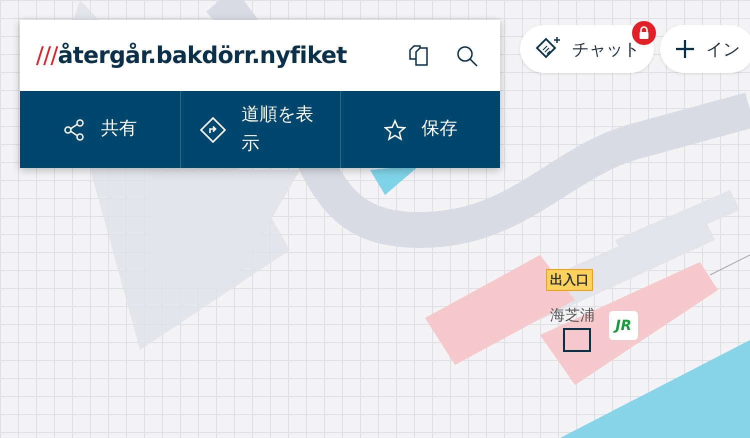 The image size is (750, 438). What do you see at coordinates (623, 325) in the screenshot?
I see `station-logo: JR` at bounding box center [623, 325].